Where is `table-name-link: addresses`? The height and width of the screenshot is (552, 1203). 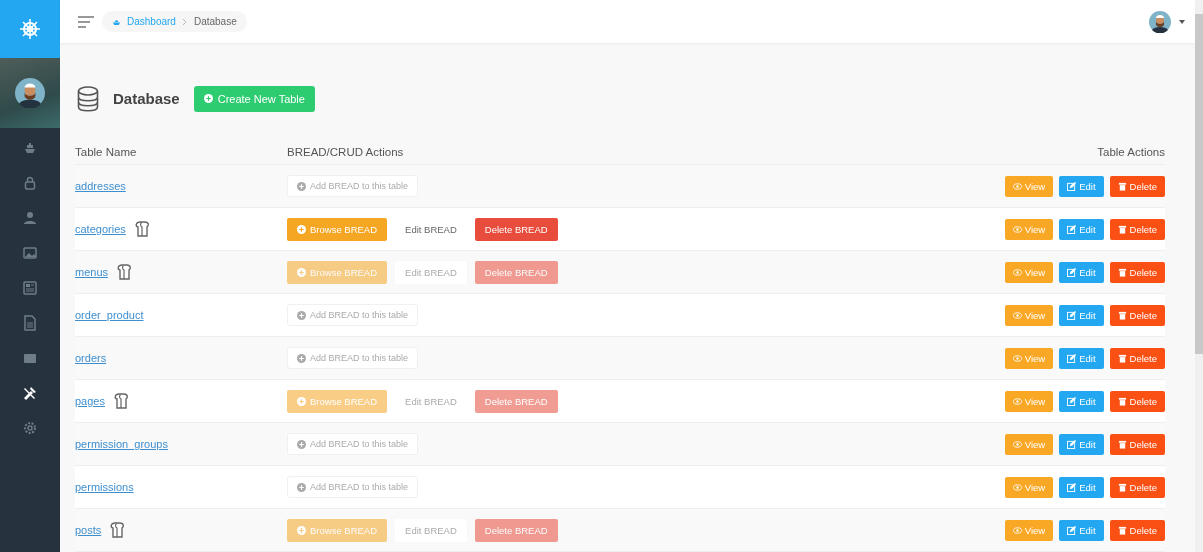
table-name-link: addresses is located at coordinates (100, 186).